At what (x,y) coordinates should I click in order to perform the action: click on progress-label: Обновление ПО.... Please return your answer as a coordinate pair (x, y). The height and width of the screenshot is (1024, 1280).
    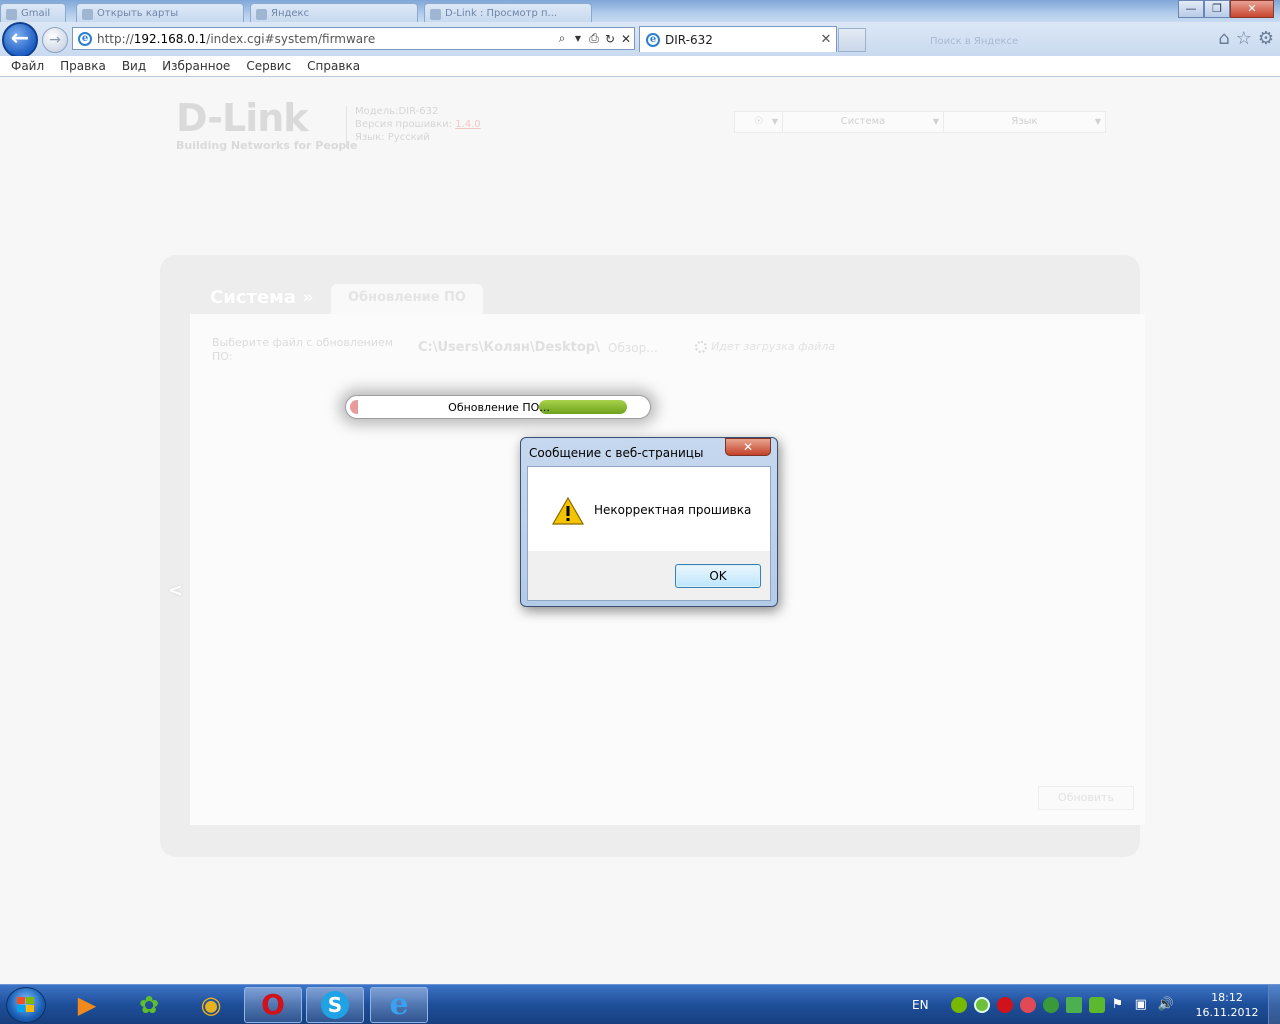
    Looking at the image, I should click on (499, 407).